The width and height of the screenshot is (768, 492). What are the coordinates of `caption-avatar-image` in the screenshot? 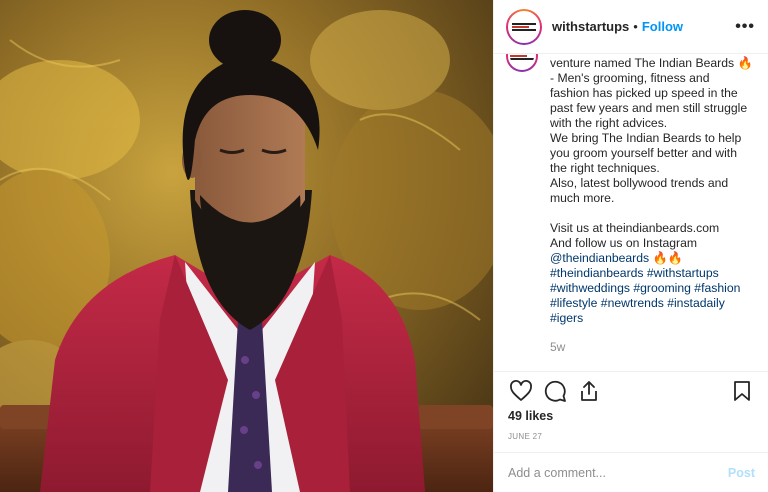 It's located at (522, 62).